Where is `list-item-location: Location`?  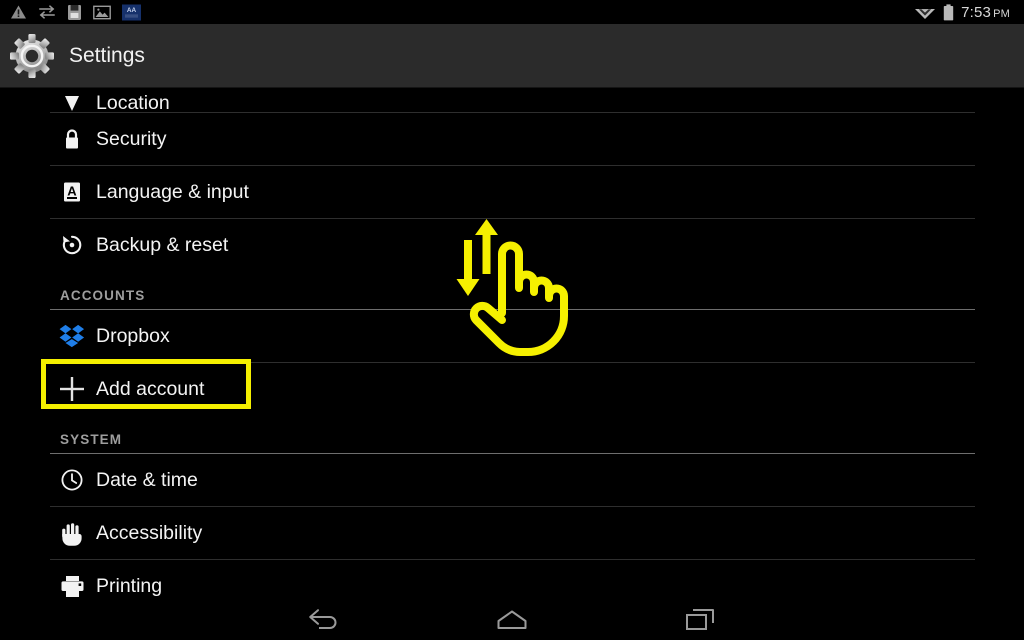 list-item-location: Location is located at coordinates (512, 100).